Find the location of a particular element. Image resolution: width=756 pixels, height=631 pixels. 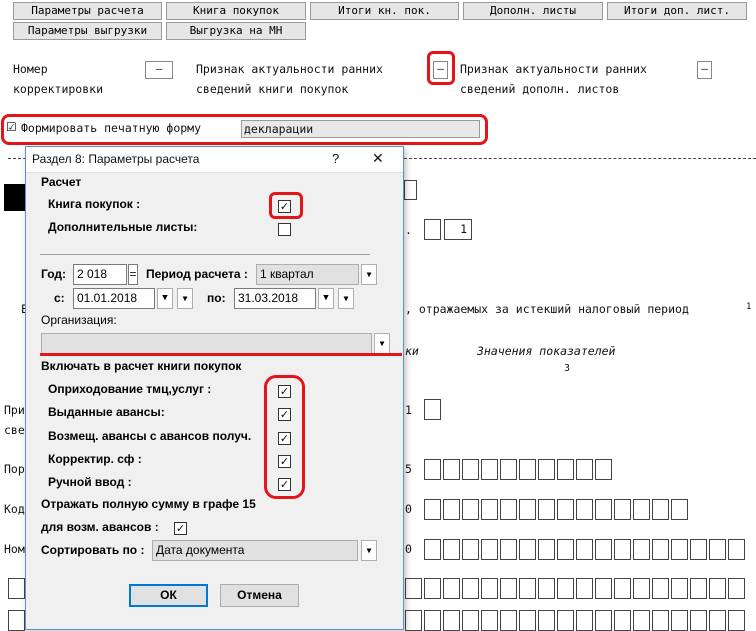

cancel-button: Отмена is located at coordinates (259, 595).